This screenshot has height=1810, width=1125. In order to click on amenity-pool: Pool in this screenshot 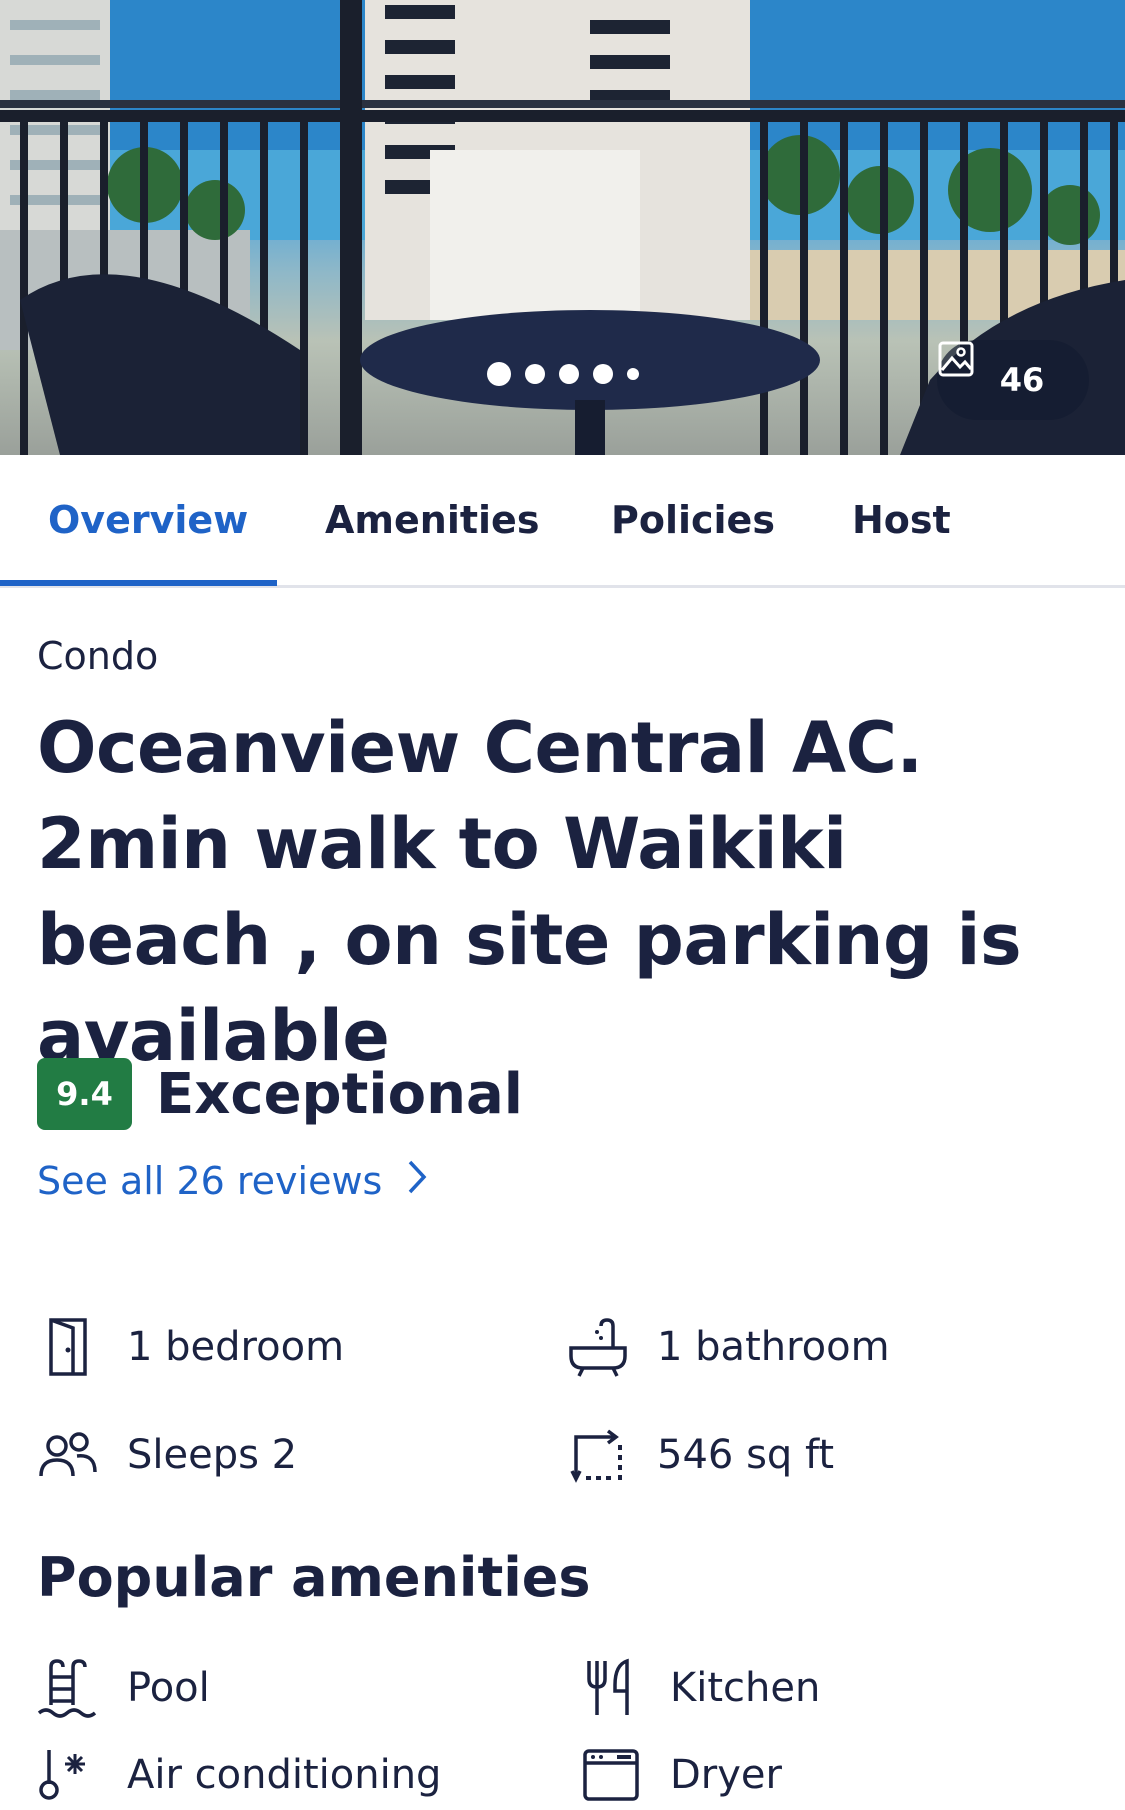, I will do `click(123, 1688)`.